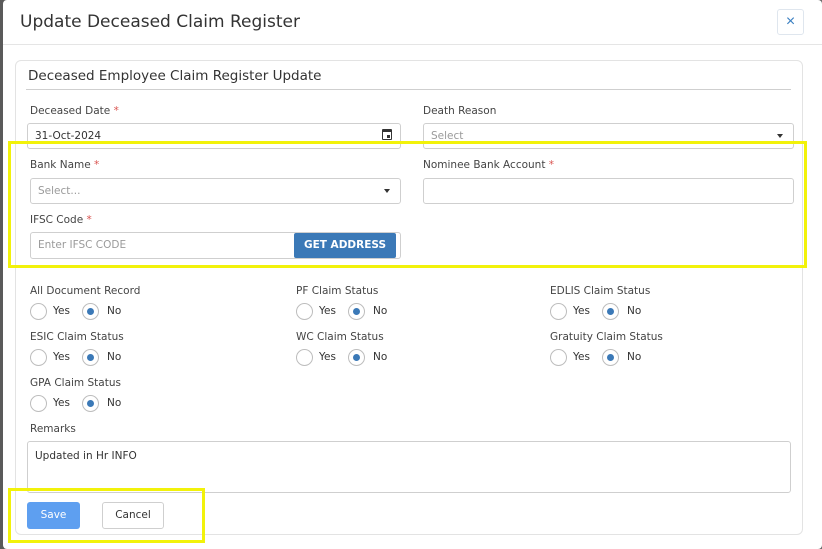  Describe the element at coordinates (608, 136) in the screenshot. I see `death-reason-select: Select` at that location.